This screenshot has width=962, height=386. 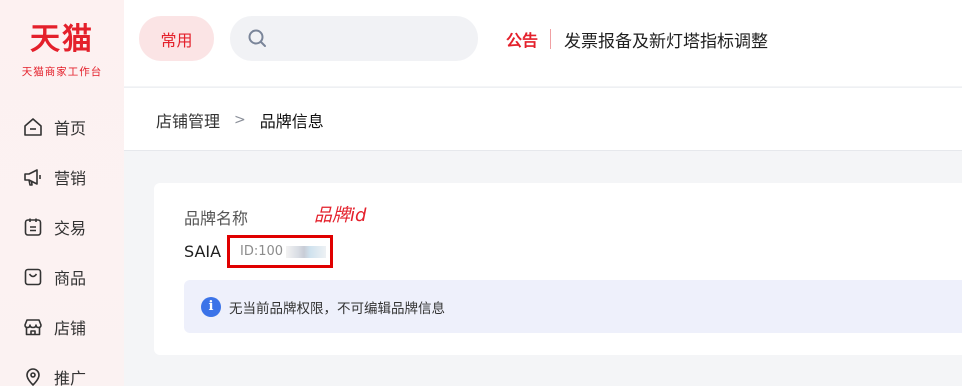 I want to click on store-icon, so click(x=33, y=327).